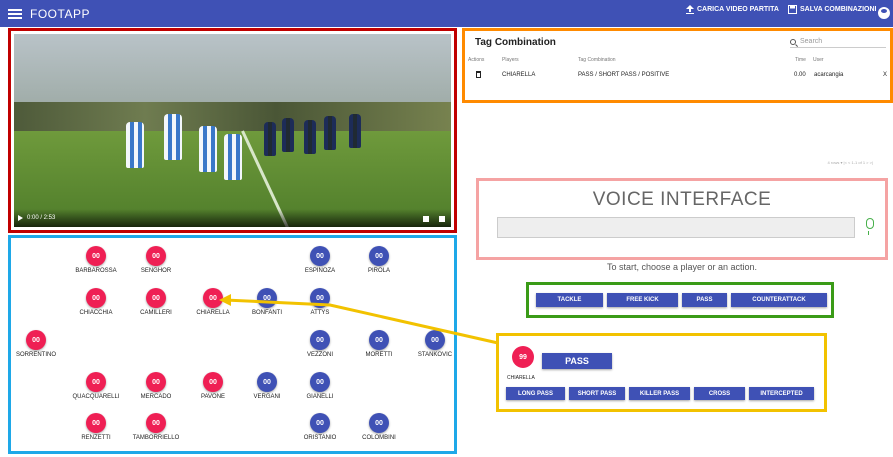  Describe the element at coordinates (569, 300) in the screenshot. I see `action-tackle-button: TACKLE` at that location.